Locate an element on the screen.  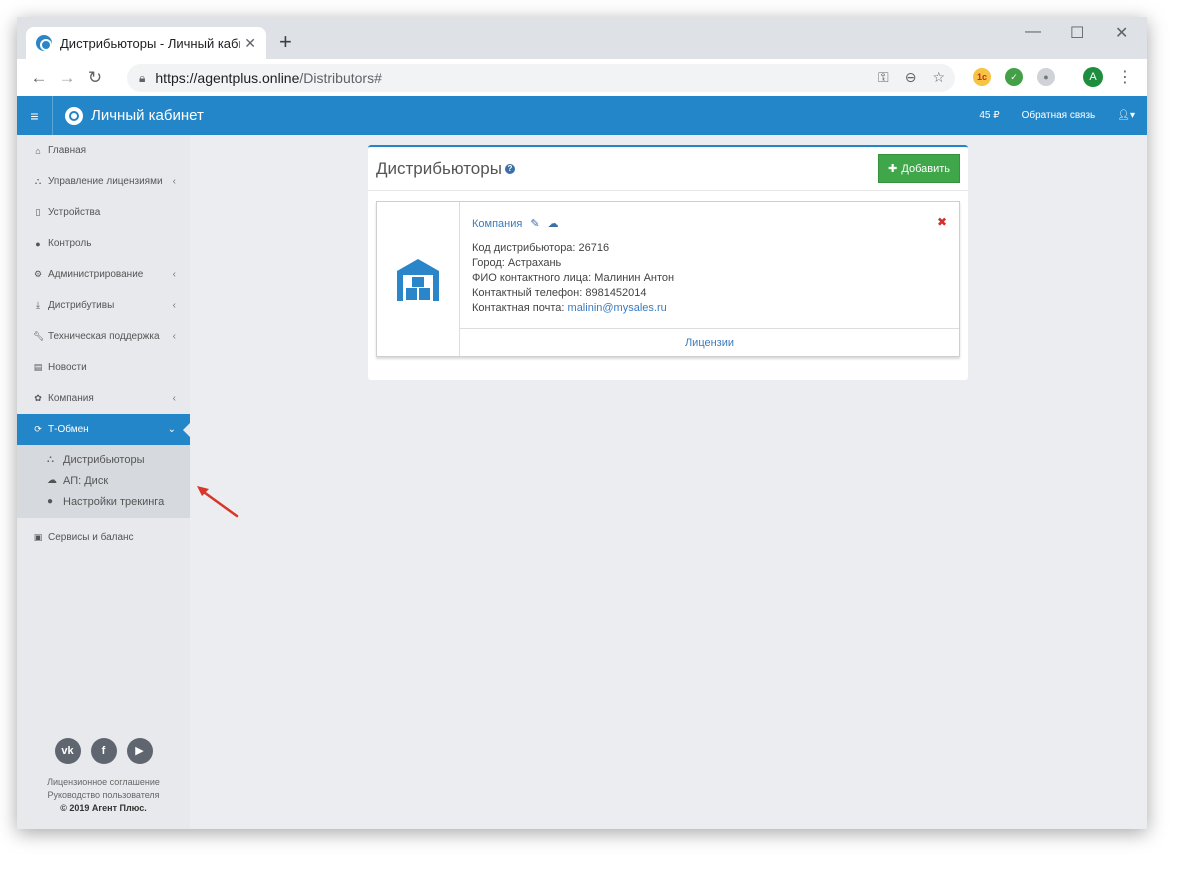
sidebar-item-label: Контроль is located at coordinates (70, 243).